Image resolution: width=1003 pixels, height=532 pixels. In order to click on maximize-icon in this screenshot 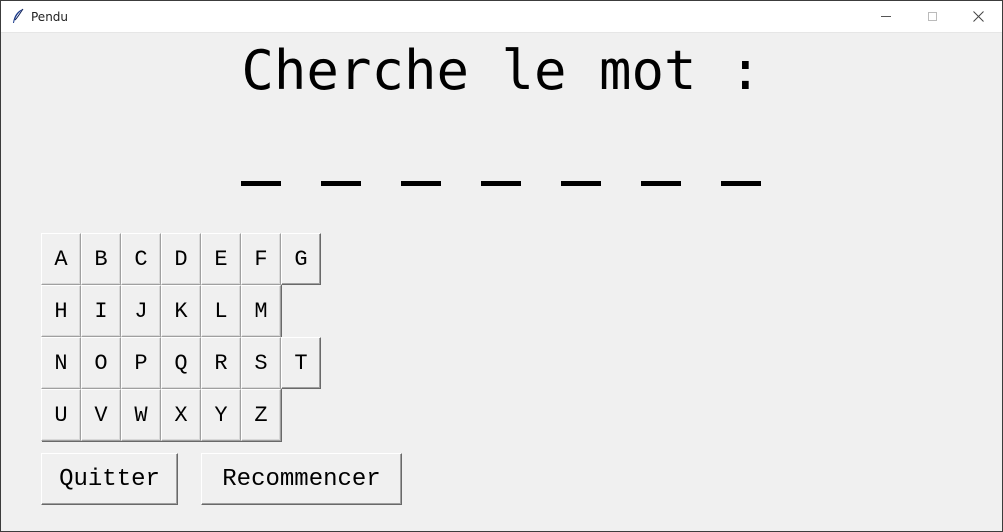, I will do `click(932, 16)`.